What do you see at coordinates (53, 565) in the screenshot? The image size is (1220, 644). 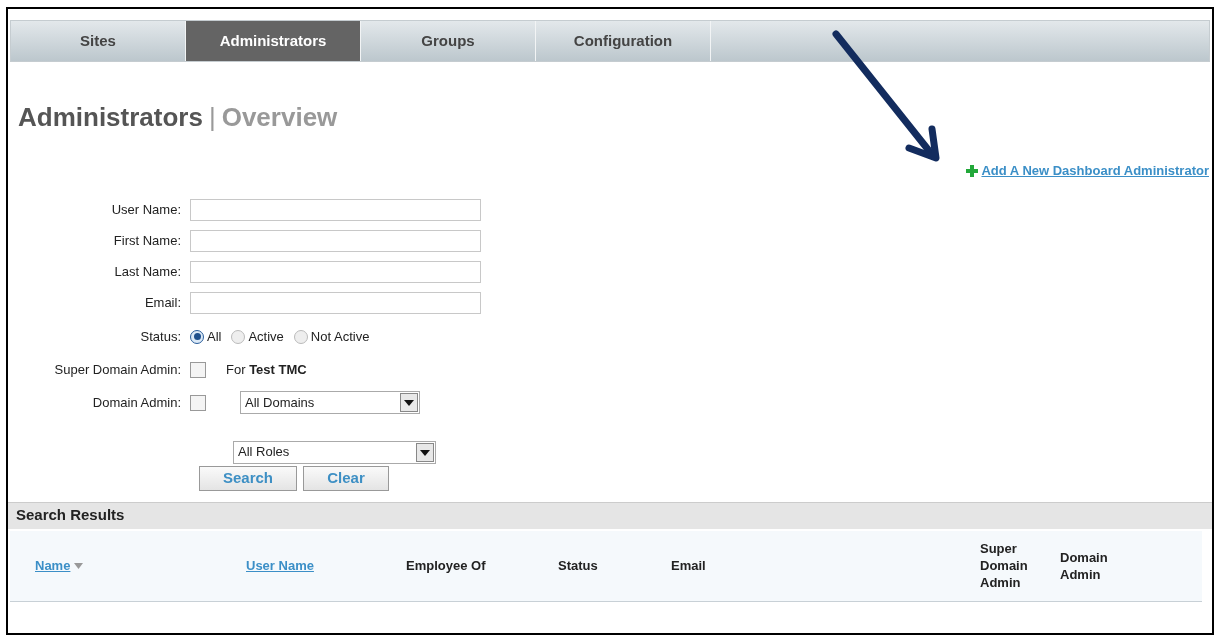 I see `sortable-column-link: Name` at bounding box center [53, 565].